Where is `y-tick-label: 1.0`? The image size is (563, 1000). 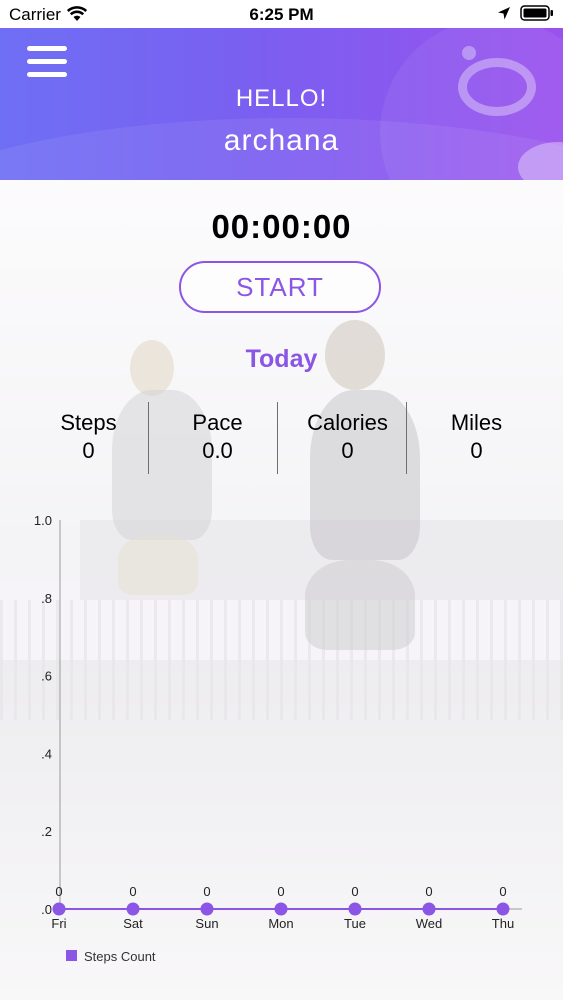
y-tick-label: 1.0 is located at coordinates (43, 520).